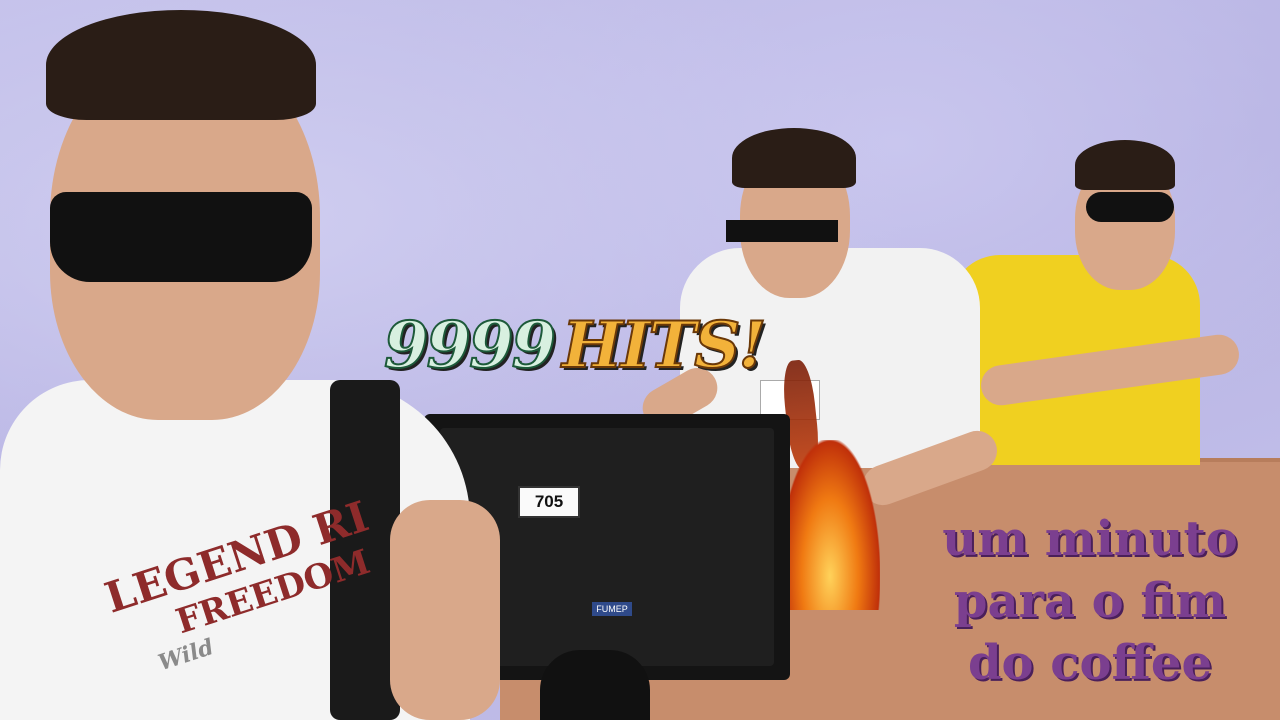 The height and width of the screenshot is (720, 1280). I want to click on black-sunglasses, so click(181, 237).